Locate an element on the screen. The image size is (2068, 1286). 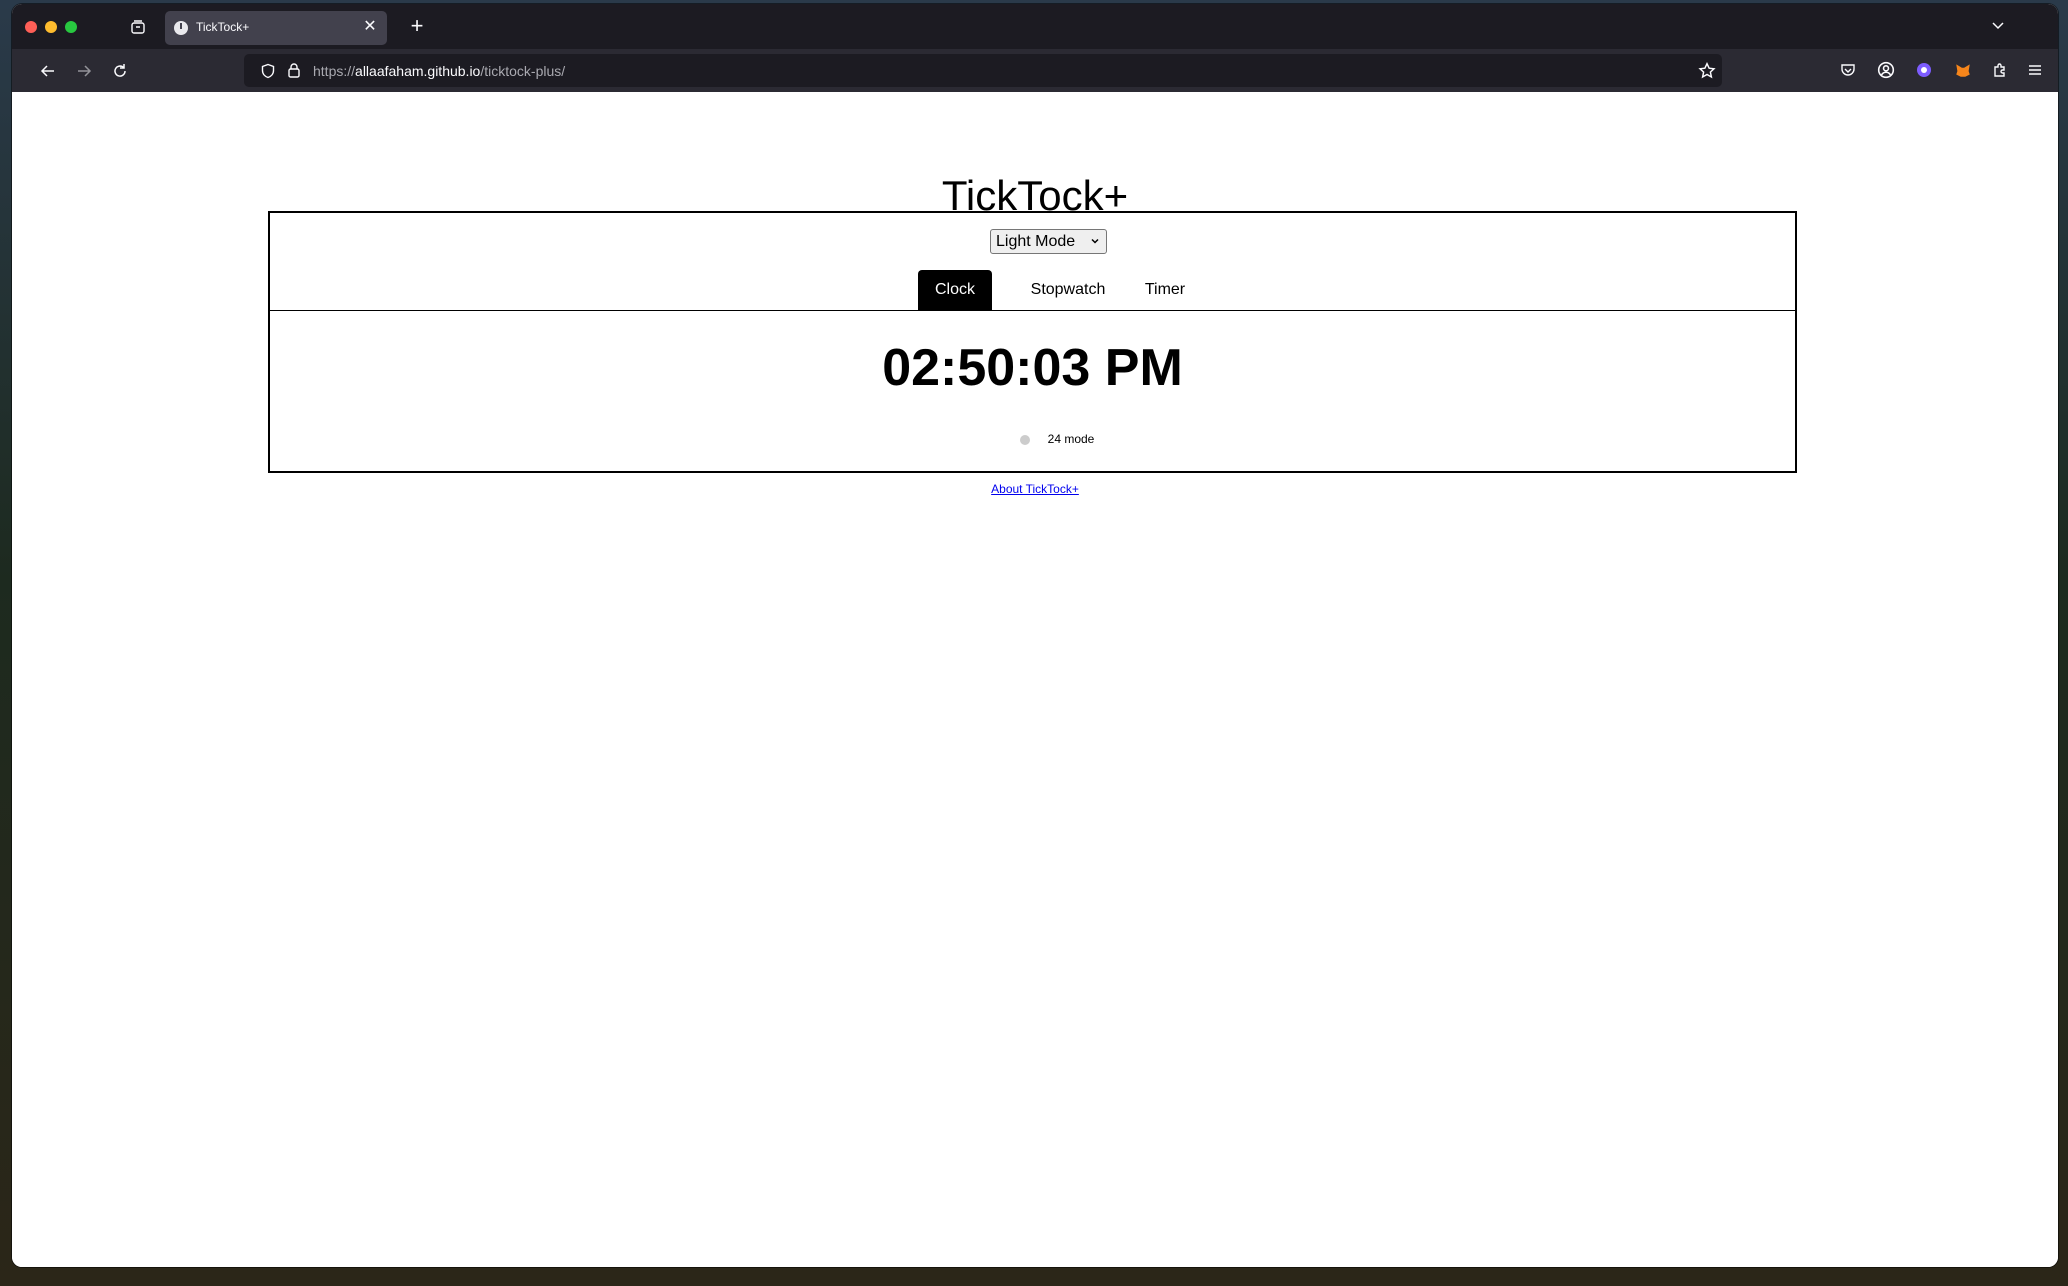
pocket-icon is located at coordinates (1848, 70).